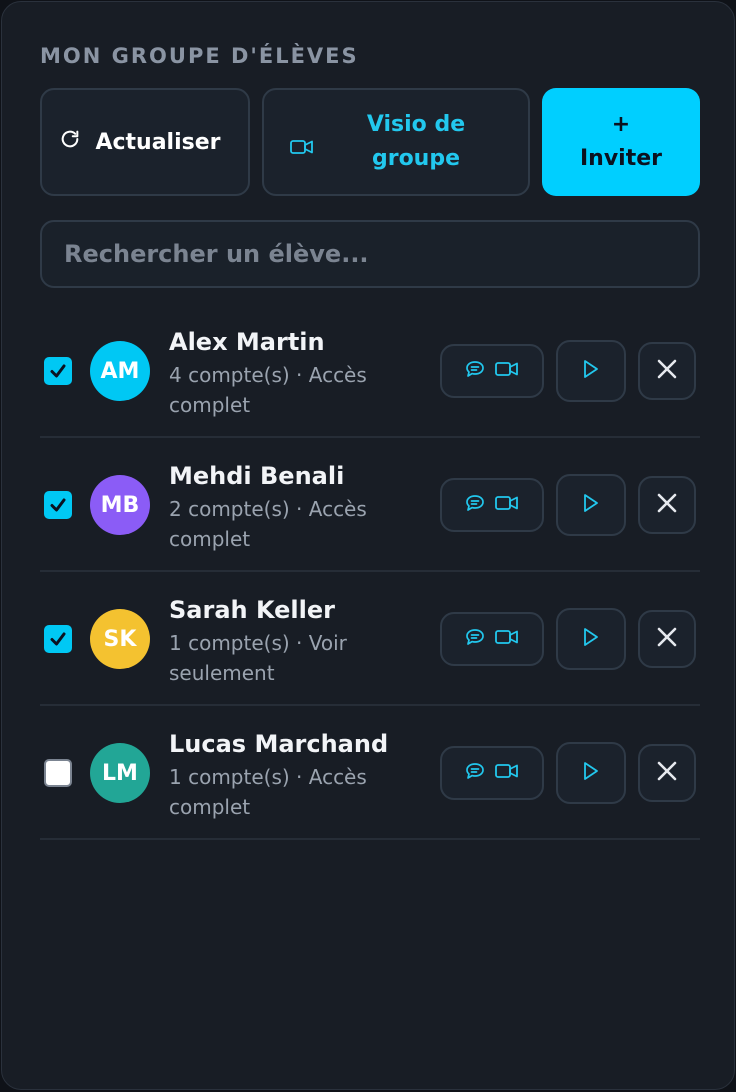 The image size is (736, 1092). I want to click on student-account-info: 2 compte(s) · Accès complet, so click(268, 524).